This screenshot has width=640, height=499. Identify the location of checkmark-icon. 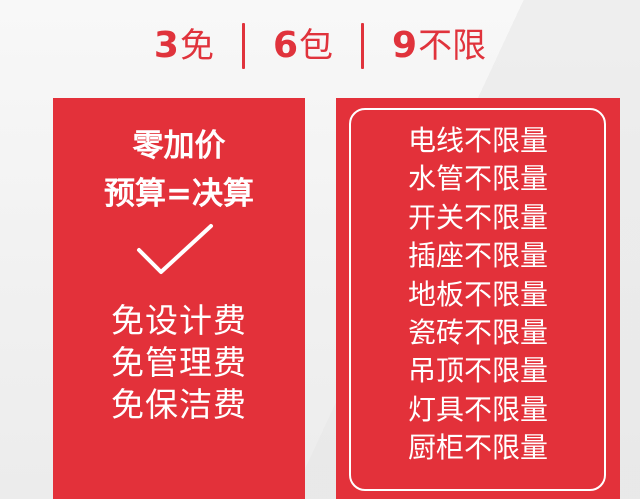
(175, 249).